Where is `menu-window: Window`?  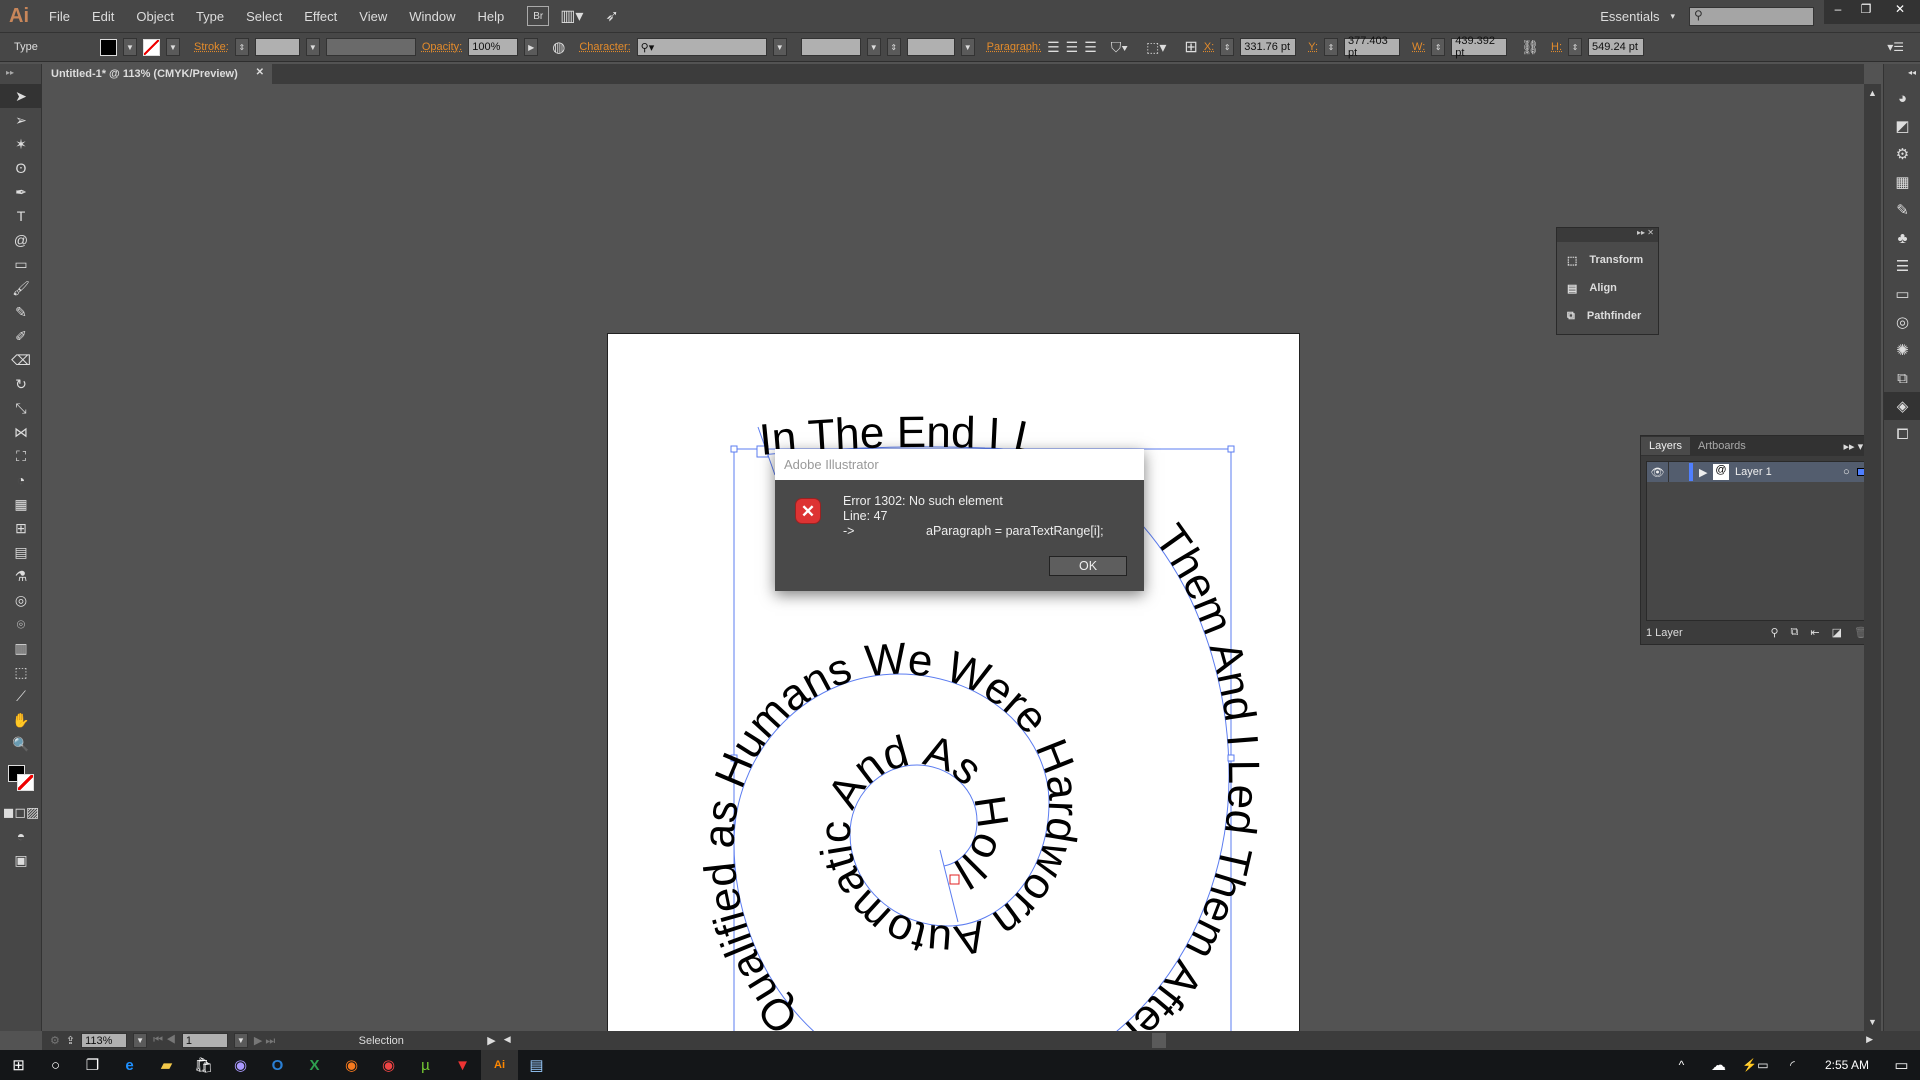 menu-window: Window is located at coordinates (432, 16).